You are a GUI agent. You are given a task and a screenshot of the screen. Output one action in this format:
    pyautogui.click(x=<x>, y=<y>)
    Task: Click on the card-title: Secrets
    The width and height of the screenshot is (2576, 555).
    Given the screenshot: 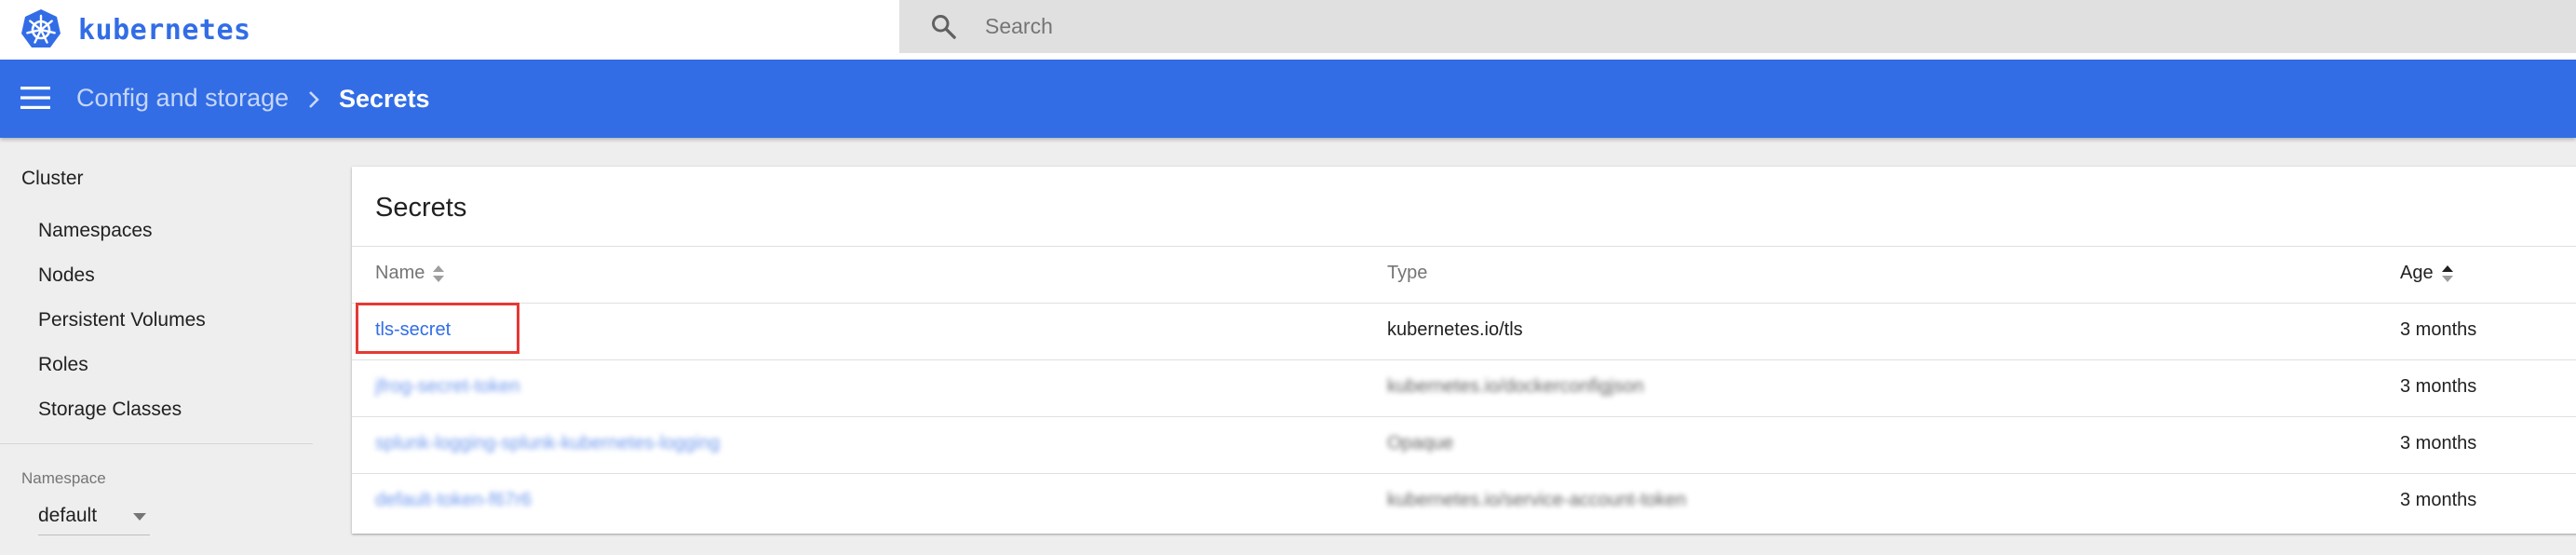 What is the action you would take?
    pyautogui.click(x=421, y=208)
    